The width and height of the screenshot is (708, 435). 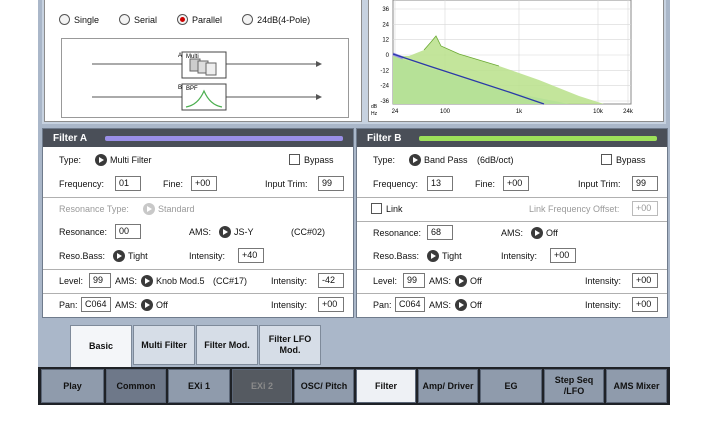 What do you see at coordinates (512, 209) in the screenshot?
I see `filter-b-link-row: Link Link Frequency Offset: +00` at bounding box center [512, 209].